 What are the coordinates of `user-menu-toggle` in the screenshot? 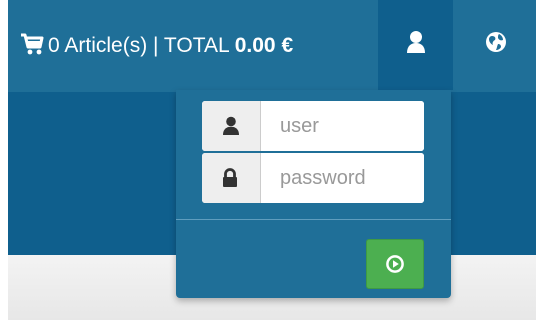 It's located at (415, 45).